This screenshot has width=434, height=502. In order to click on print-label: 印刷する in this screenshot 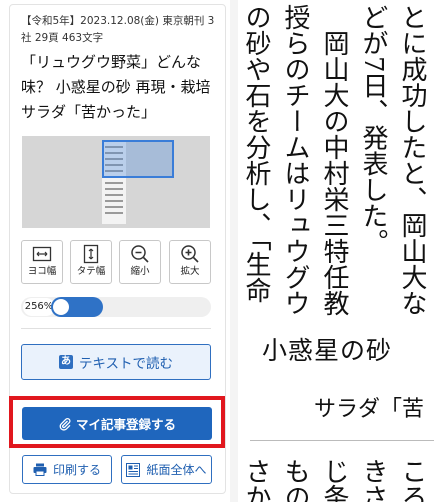, I will do `click(76, 470)`.